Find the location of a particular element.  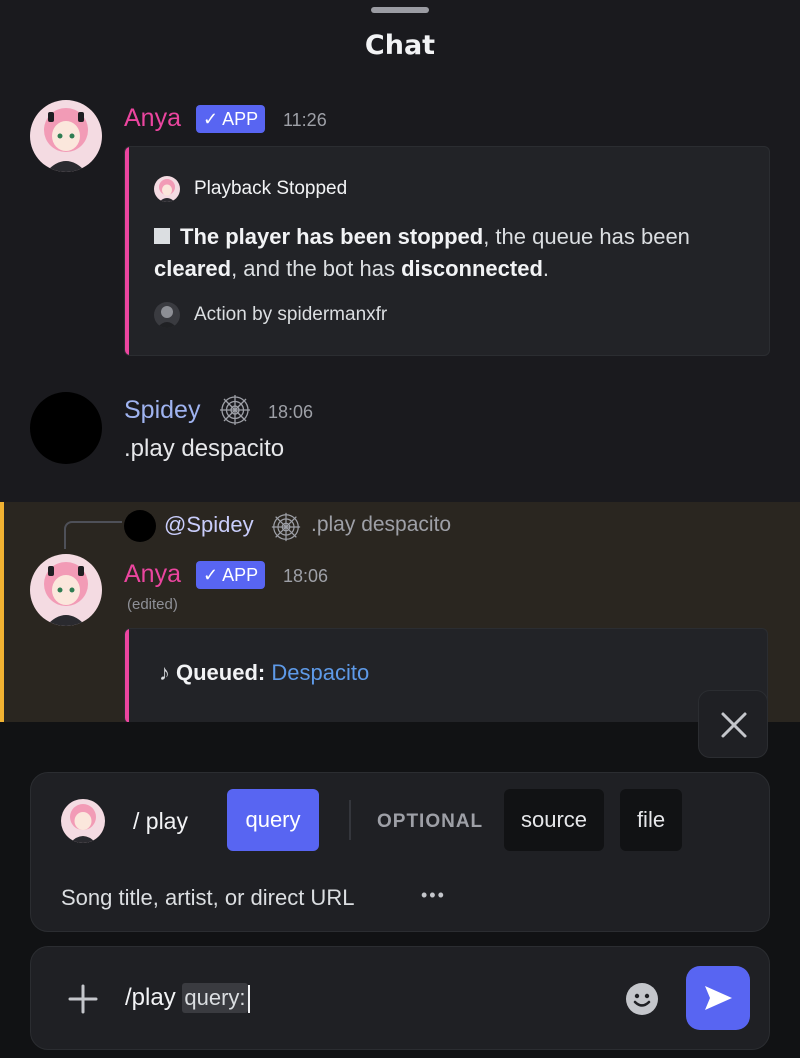

optional-label: OPTIONAL is located at coordinates (430, 821).